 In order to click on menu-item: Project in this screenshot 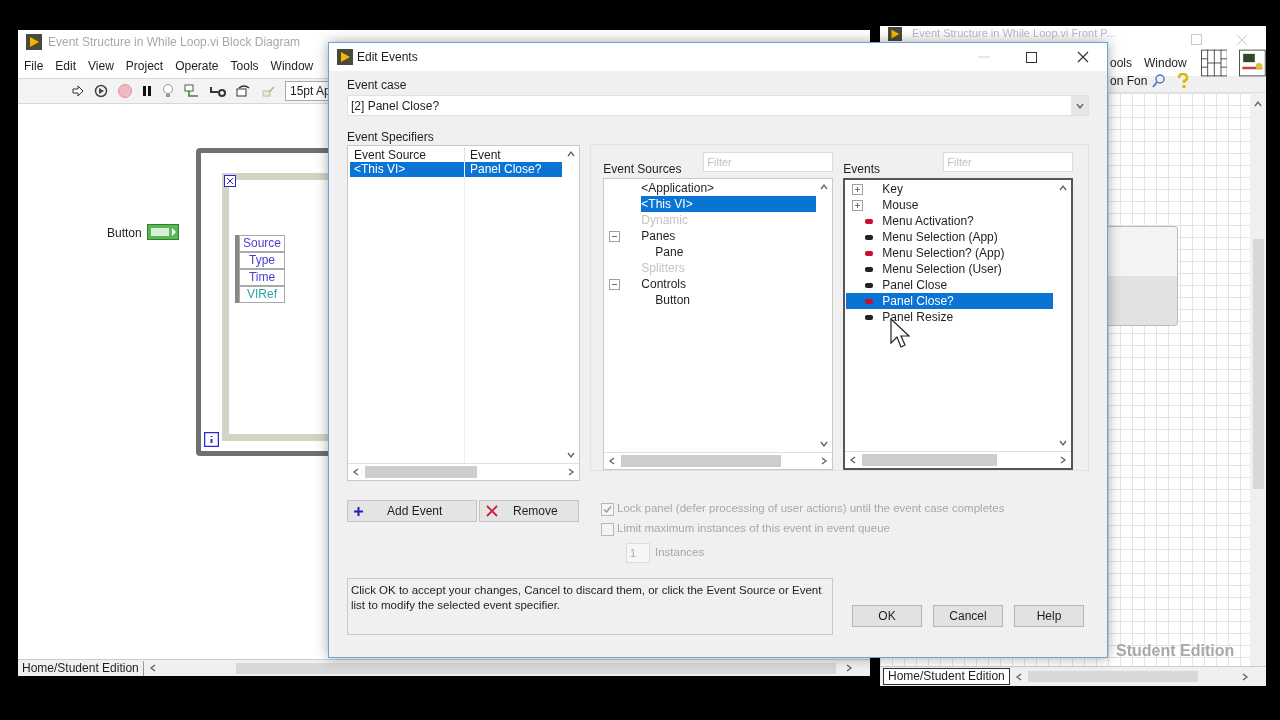, I will do `click(144, 66)`.